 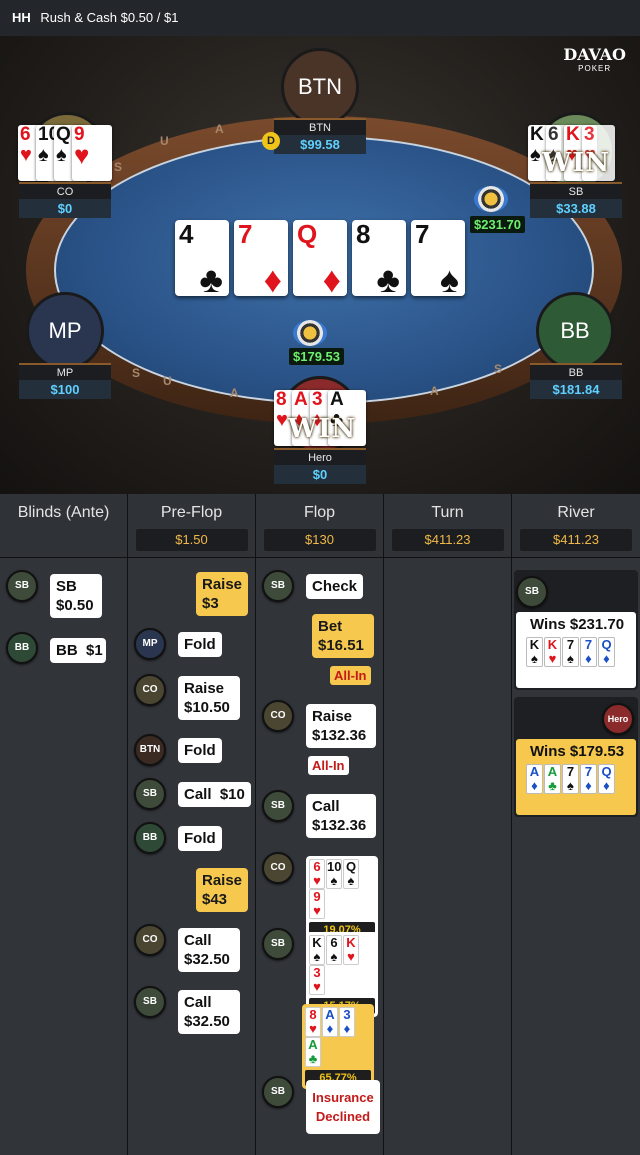 What do you see at coordinates (577, 624) in the screenshot?
I see `win-amount: Wins $231.70` at bounding box center [577, 624].